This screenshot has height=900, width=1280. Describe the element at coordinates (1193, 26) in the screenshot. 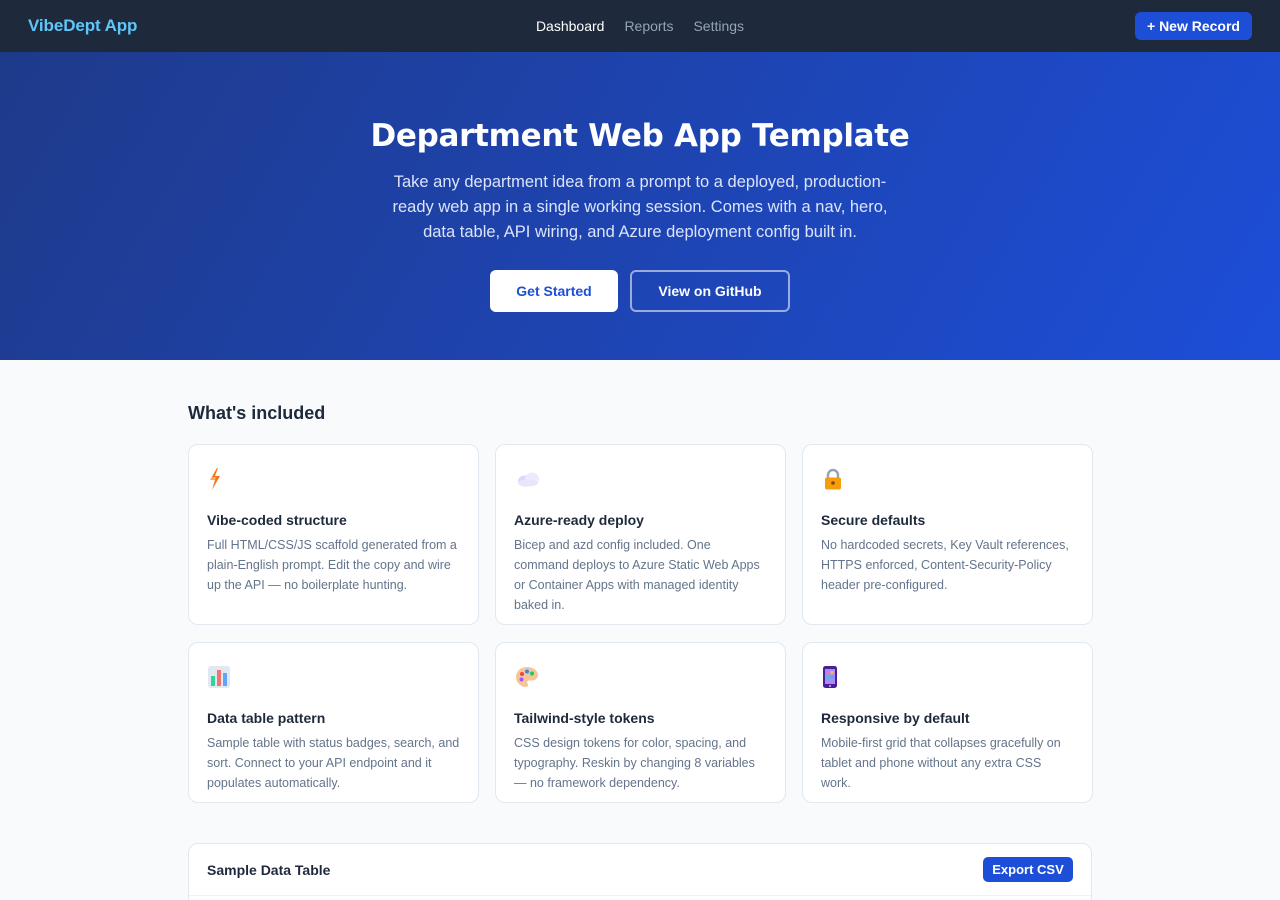

I see `new-record-button: + New Record` at that location.